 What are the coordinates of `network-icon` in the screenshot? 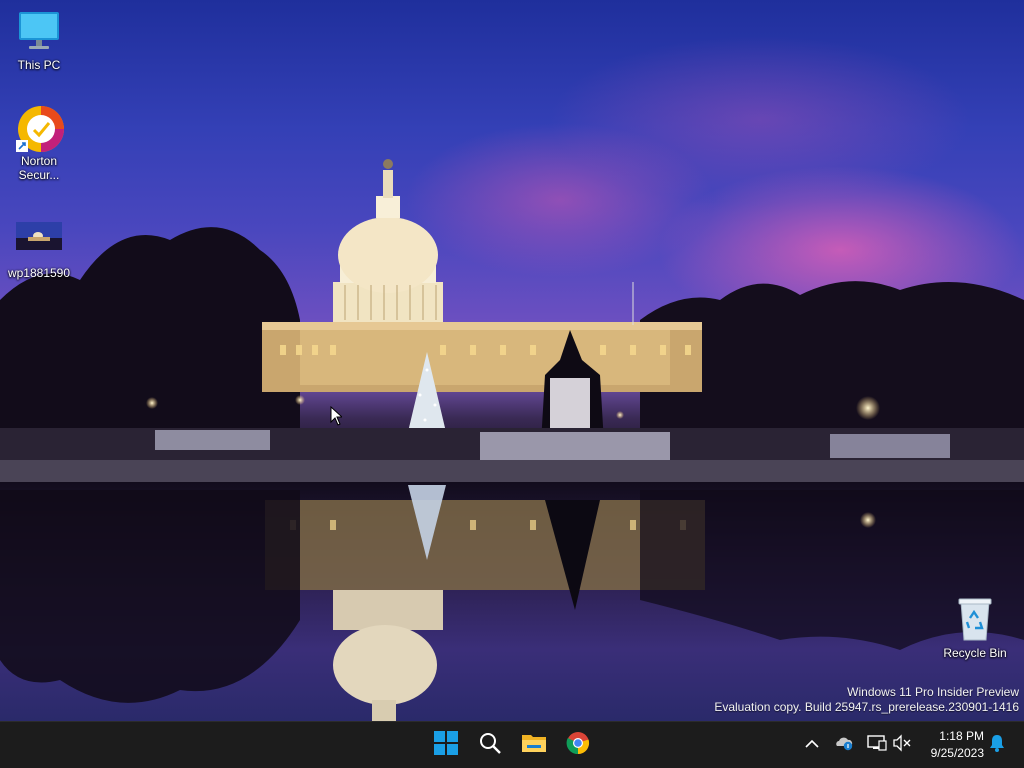 It's located at (877, 745).